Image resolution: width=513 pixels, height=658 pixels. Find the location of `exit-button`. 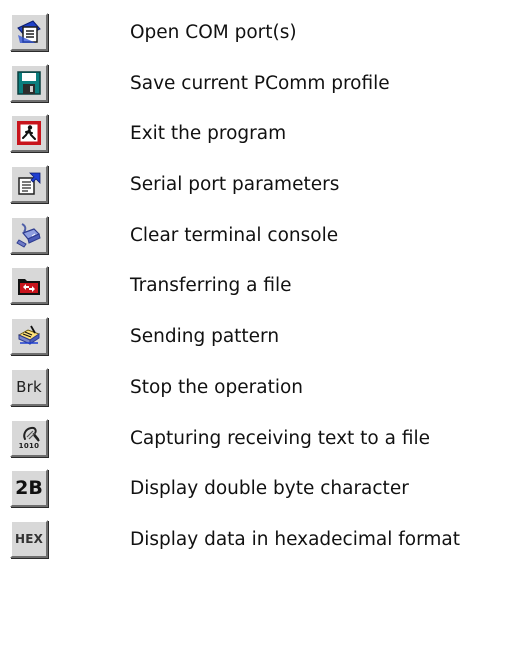

exit-button is located at coordinates (29, 133).